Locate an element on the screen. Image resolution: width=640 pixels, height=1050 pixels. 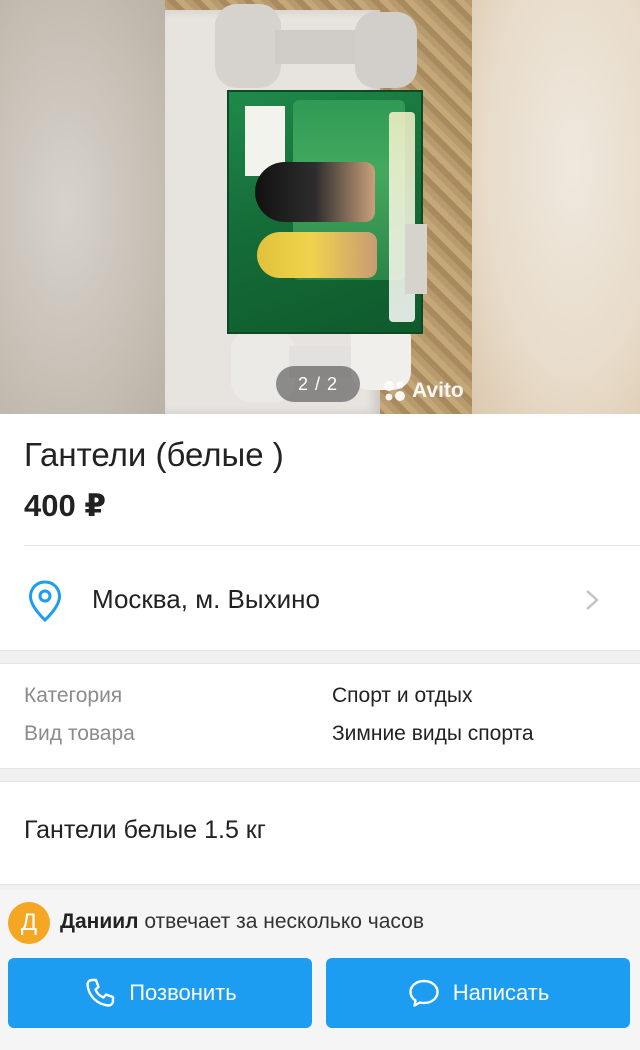
call-button: Позвонить is located at coordinates (160, 993).